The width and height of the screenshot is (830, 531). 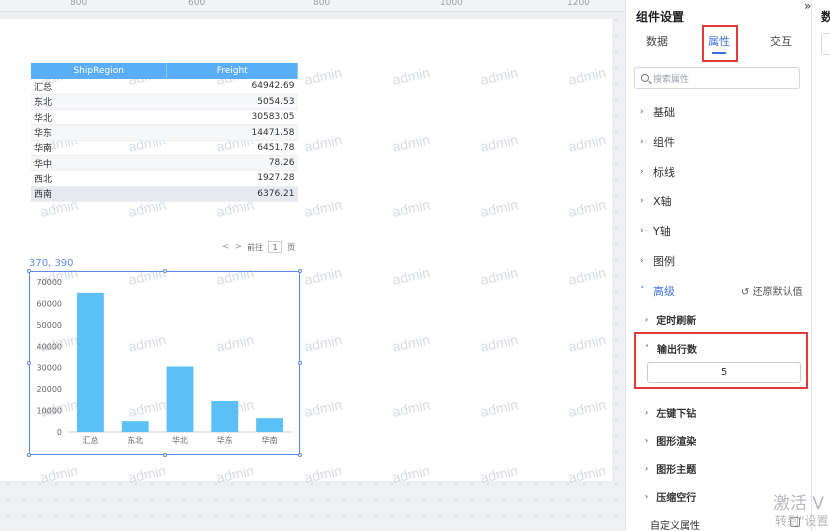 What do you see at coordinates (675, 526) in the screenshot?
I see `custom-attr-label: 自定义属性` at bounding box center [675, 526].